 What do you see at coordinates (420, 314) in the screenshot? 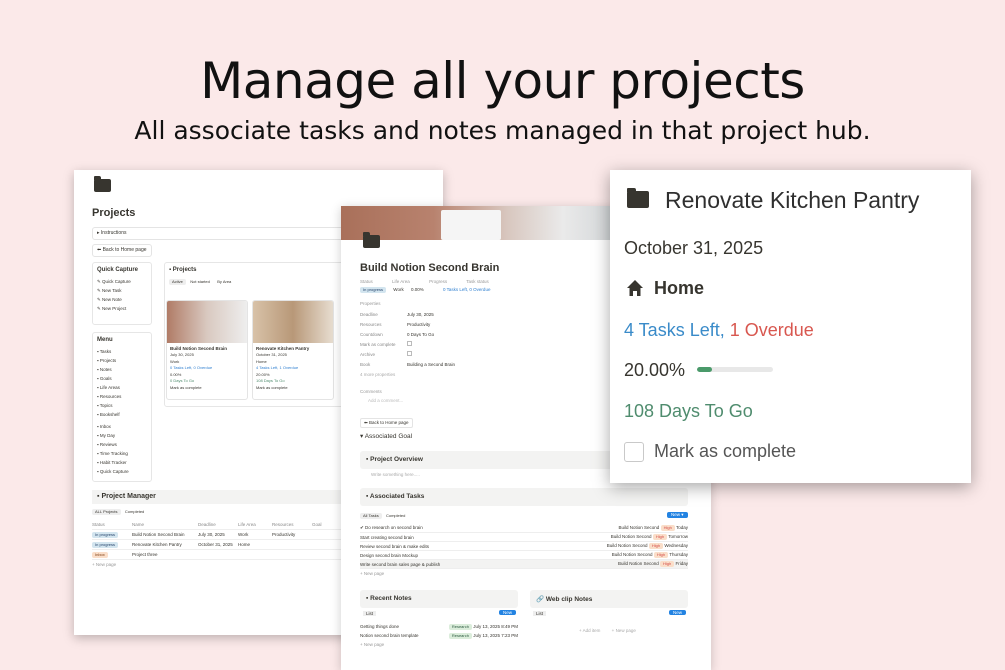
I see `property-value: July 30, 2025` at bounding box center [420, 314].